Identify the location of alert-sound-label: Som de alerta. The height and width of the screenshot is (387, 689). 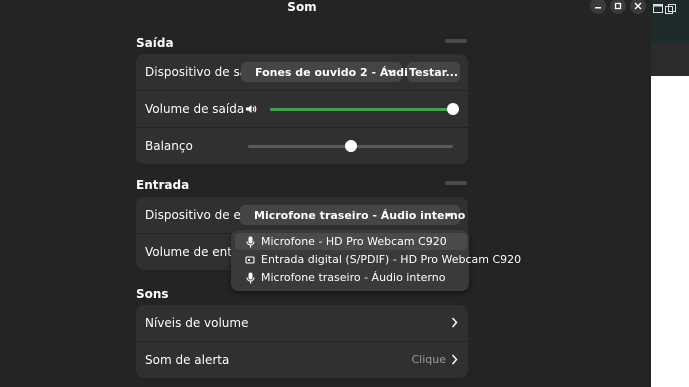
(187, 360).